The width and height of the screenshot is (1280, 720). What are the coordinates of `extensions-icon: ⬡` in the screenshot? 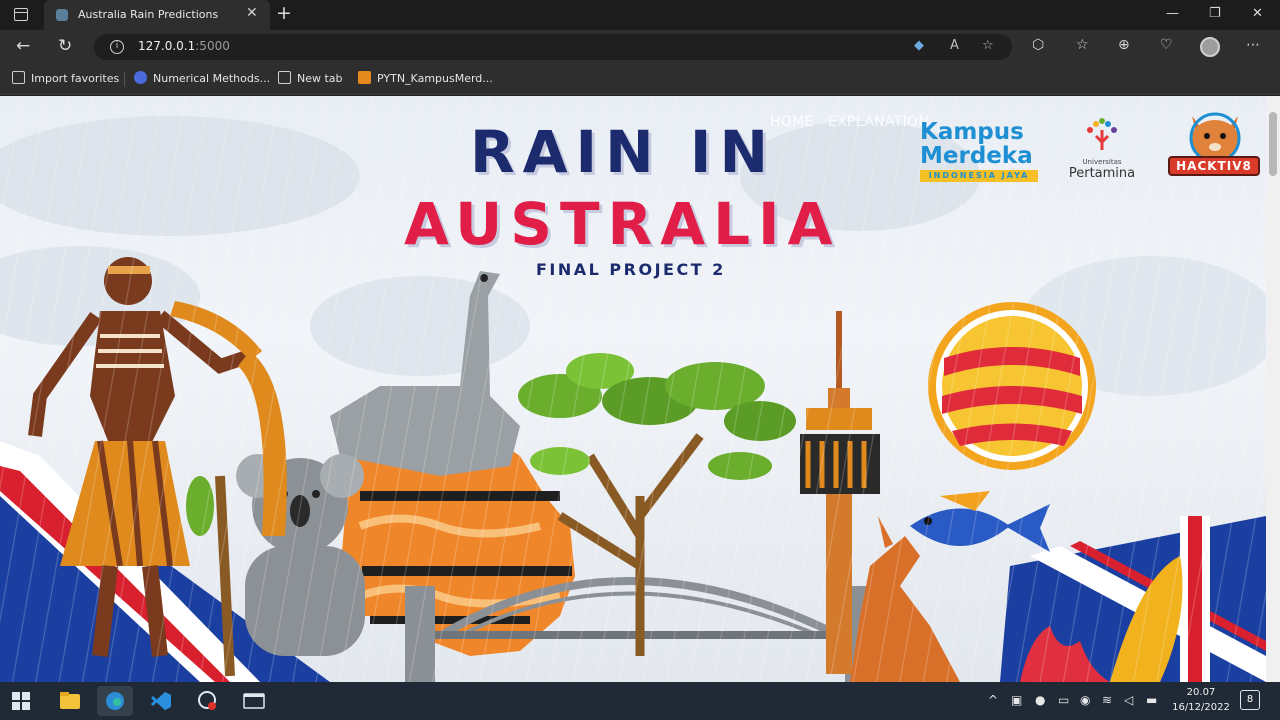 It's located at (1038, 45).